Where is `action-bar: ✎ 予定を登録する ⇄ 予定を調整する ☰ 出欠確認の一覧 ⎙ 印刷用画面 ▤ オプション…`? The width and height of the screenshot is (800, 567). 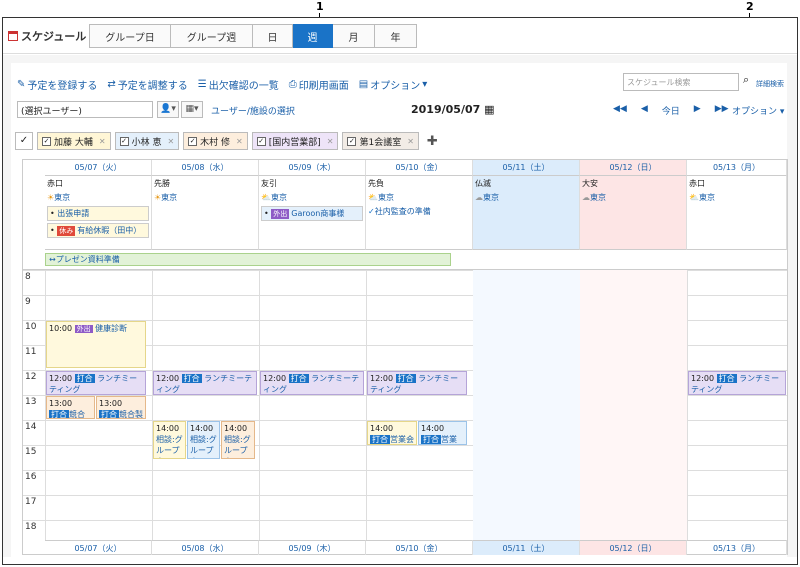
action-bar: ✎ 予定を登録する ⇄ 予定を調整する ☰ 出欠確認の一覧 ⎙ 印刷用画面 ▤ オプション… is located at coordinates (222, 84).